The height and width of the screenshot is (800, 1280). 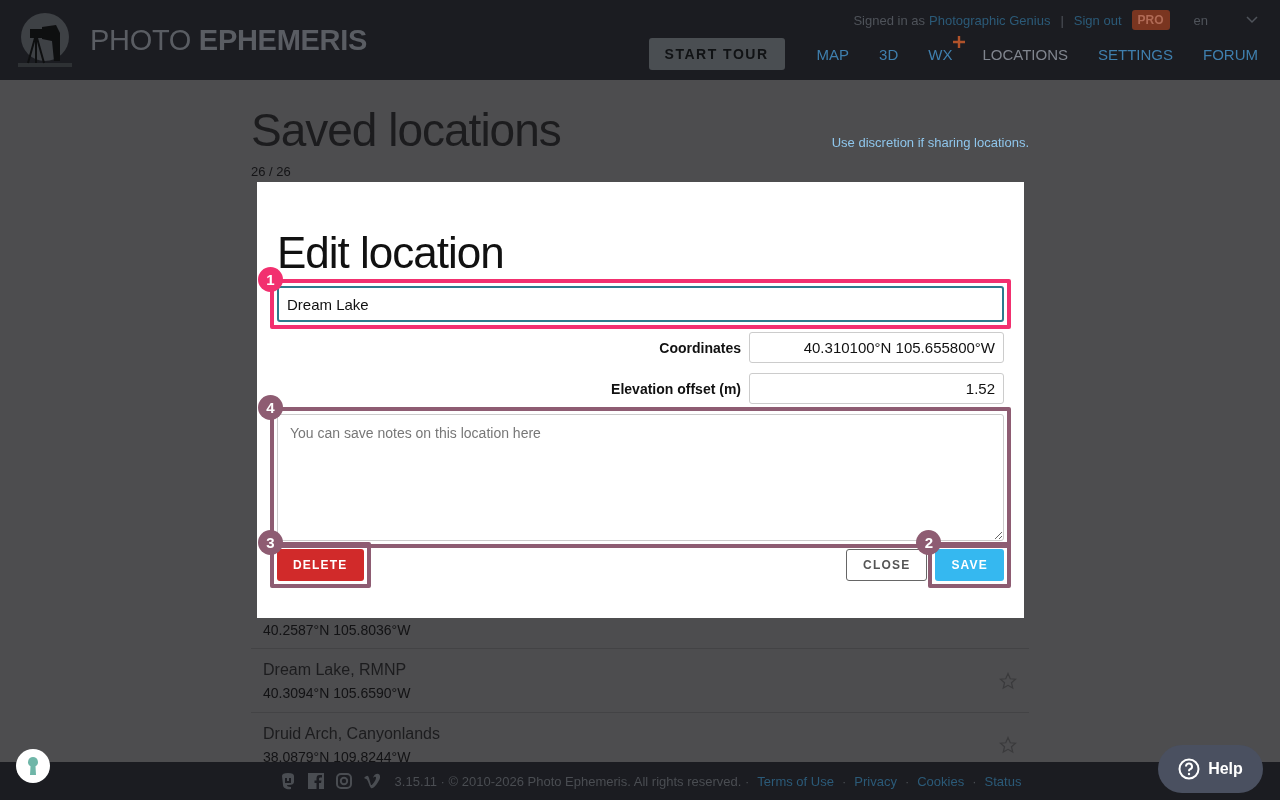 I want to click on help-button: Help, so click(x=1210, y=769).